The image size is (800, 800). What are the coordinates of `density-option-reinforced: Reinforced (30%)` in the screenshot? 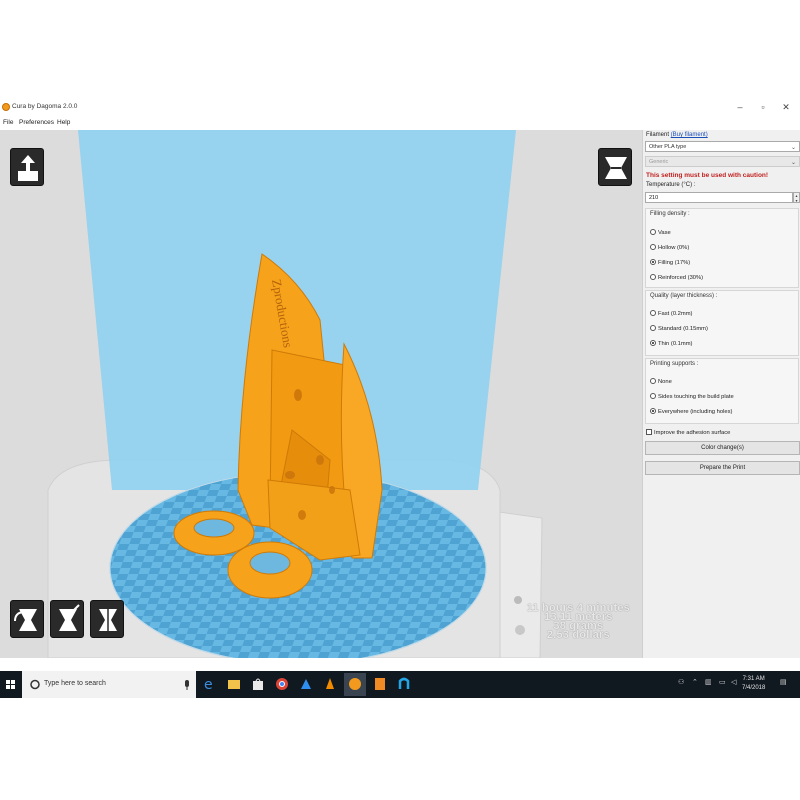 It's located at (676, 277).